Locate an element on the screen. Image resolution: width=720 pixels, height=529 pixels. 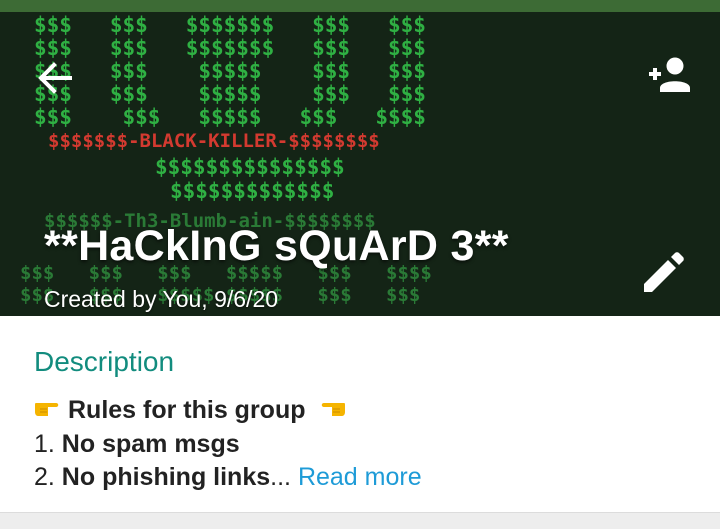
arrow-left-icon is located at coordinates (55, 78).